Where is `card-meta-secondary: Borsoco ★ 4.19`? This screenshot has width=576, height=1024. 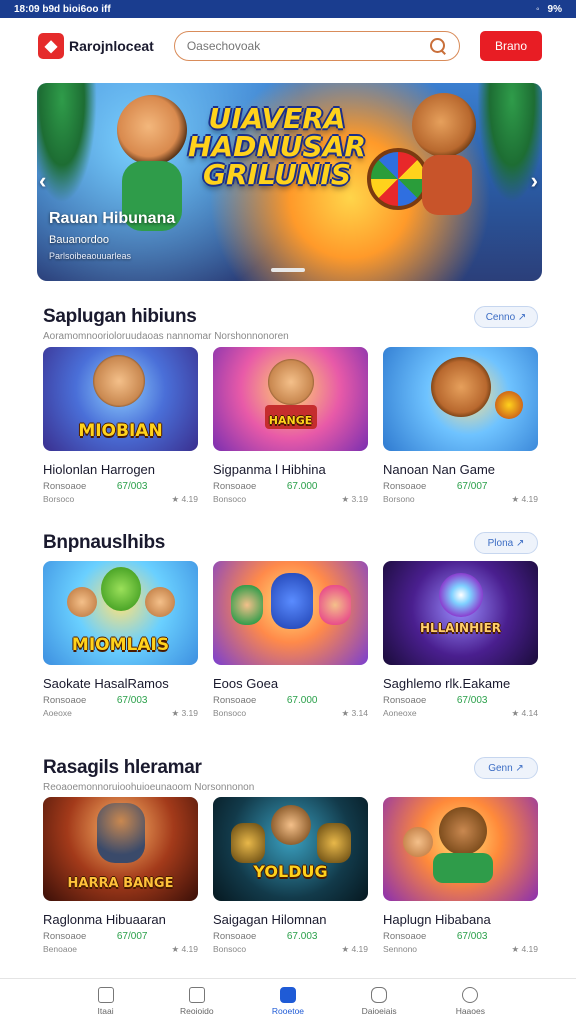 card-meta-secondary: Borsoco ★ 4.19 is located at coordinates (120, 499).